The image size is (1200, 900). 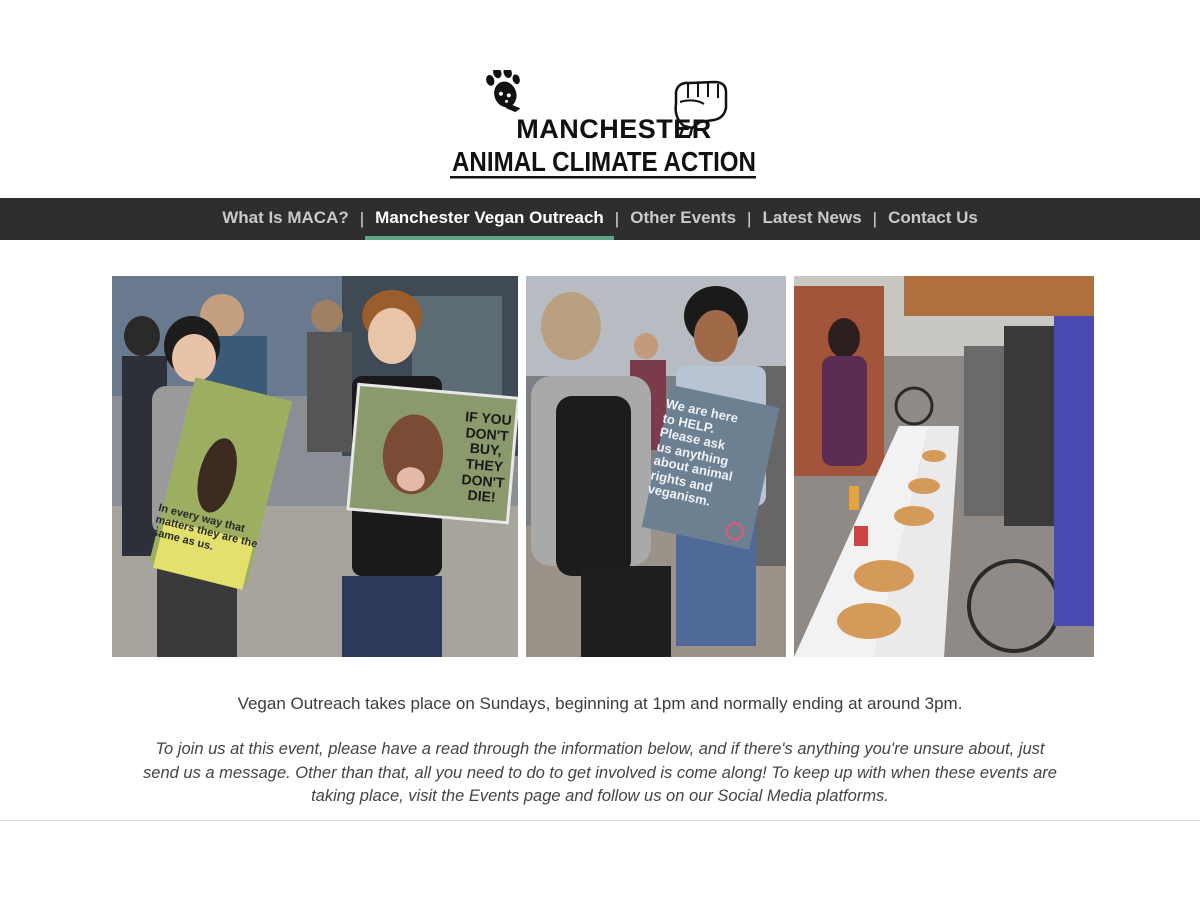 I want to click on nav-item-what-is-maca: What Is MACA?, so click(x=285, y=219).